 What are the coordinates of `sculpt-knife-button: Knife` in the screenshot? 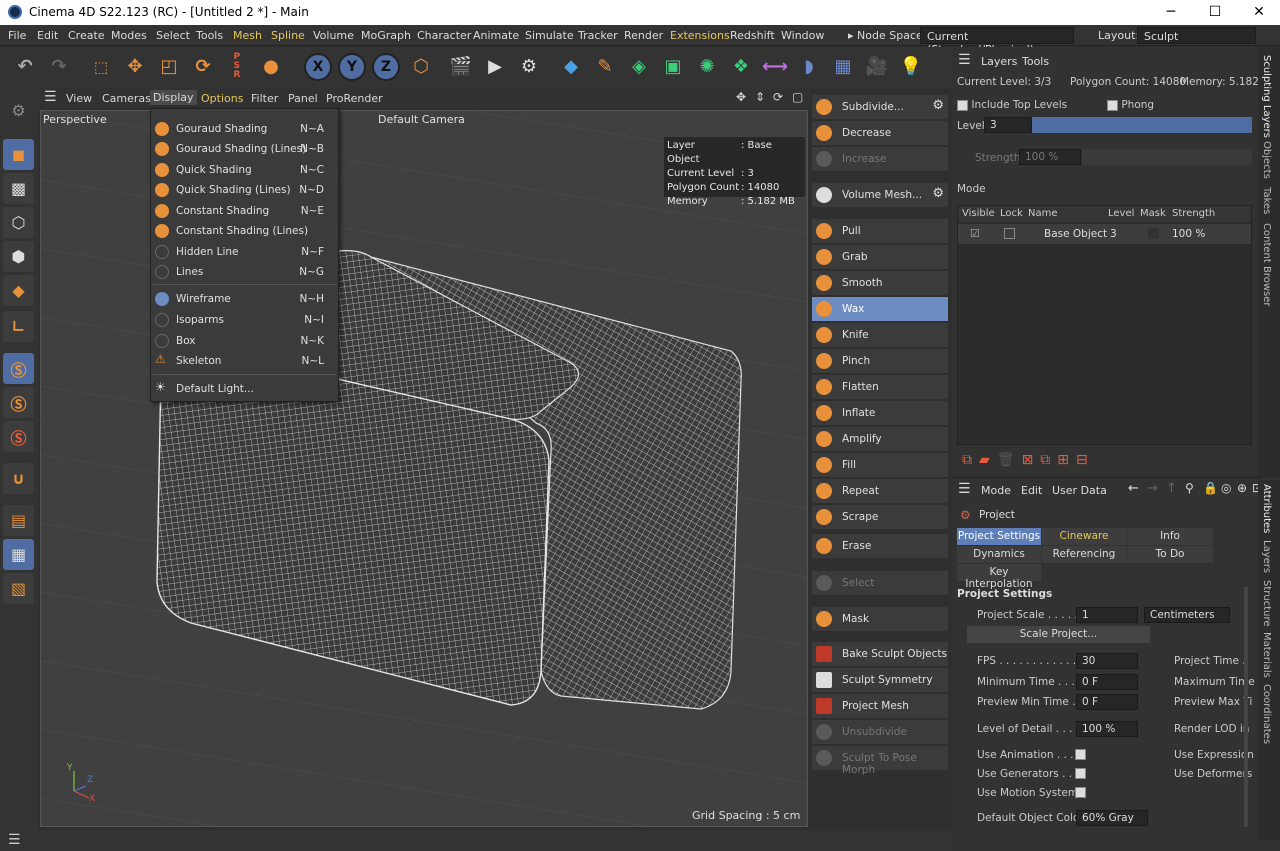 It's located at (880, 335).